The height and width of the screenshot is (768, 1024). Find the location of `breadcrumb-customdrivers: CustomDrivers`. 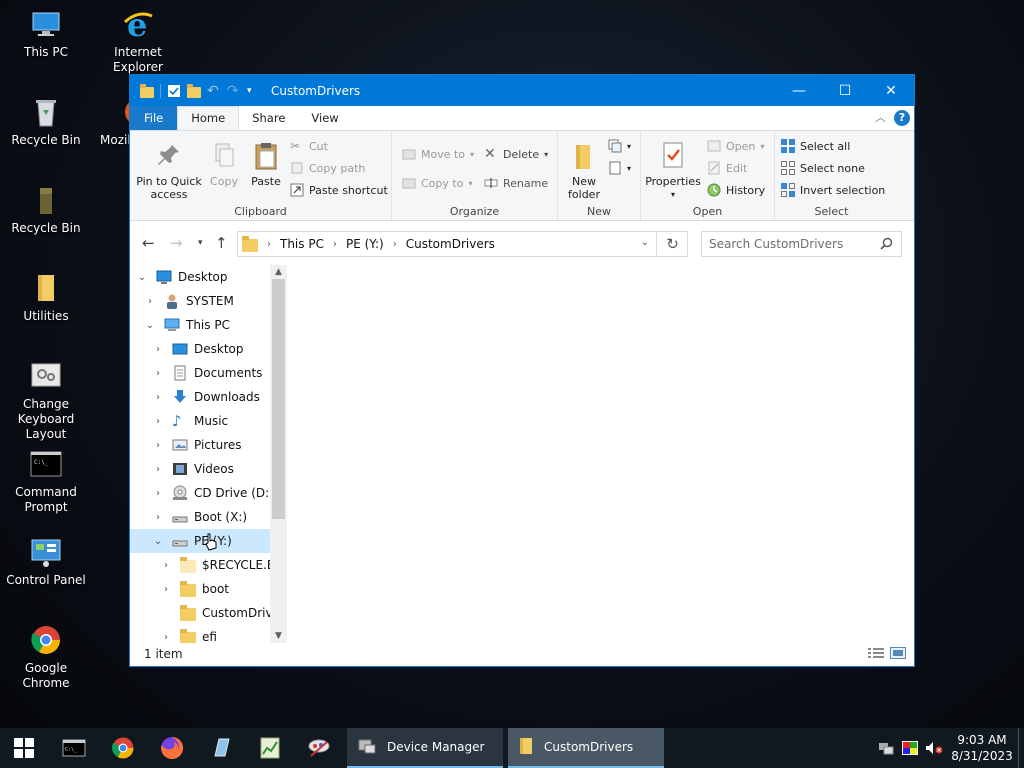

breadcrumb-customdrivers: CustomDrivers is located at coordinates (450, 244).